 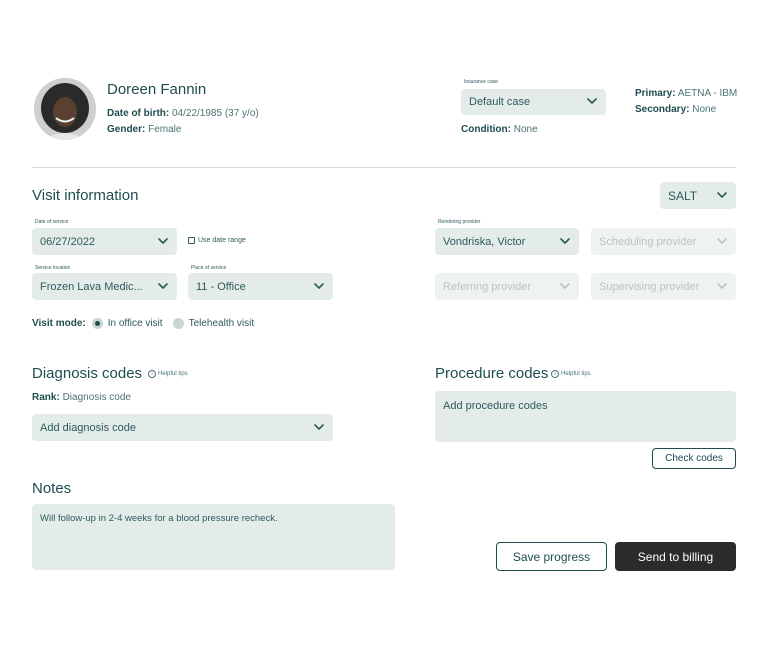 I want to click on secondary-row: Secondary: None, so click(x=675, y=109).